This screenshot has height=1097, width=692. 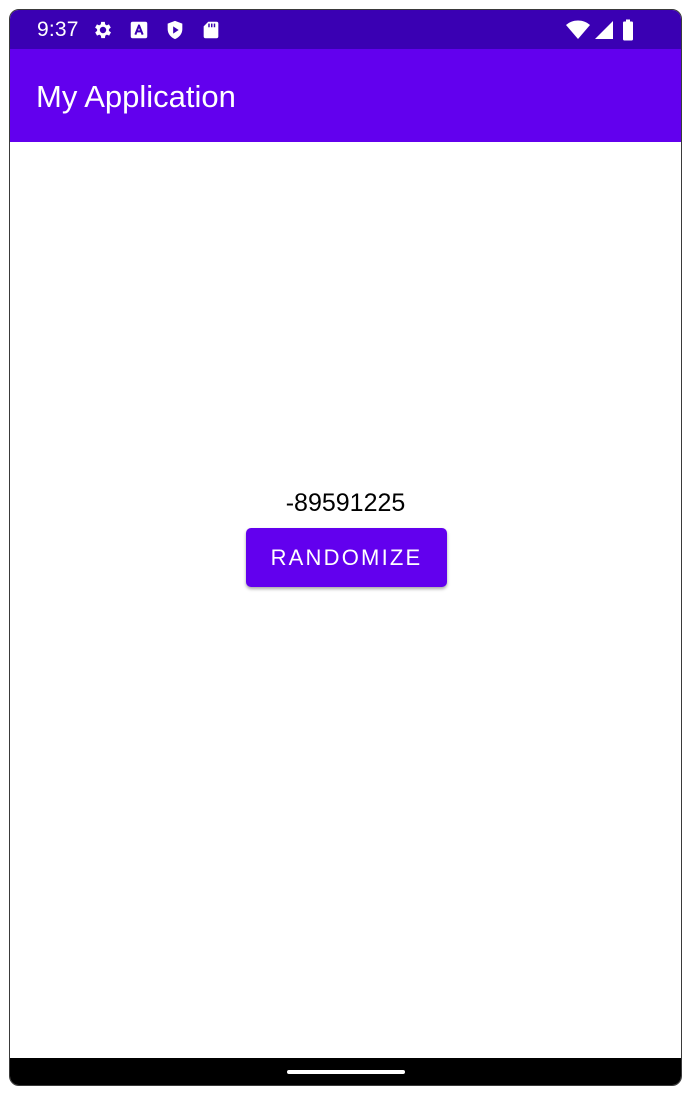 What do you see at coordinates (345, 503) in the screenshot?
I see `random-number-text: -89591225` at bounding box center [345, 503].